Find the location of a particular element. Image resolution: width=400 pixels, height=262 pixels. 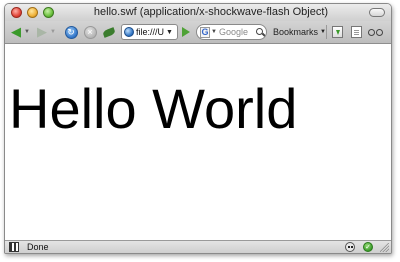

forward-arrow-icon: ▶ is located at coordinates (42, 31).